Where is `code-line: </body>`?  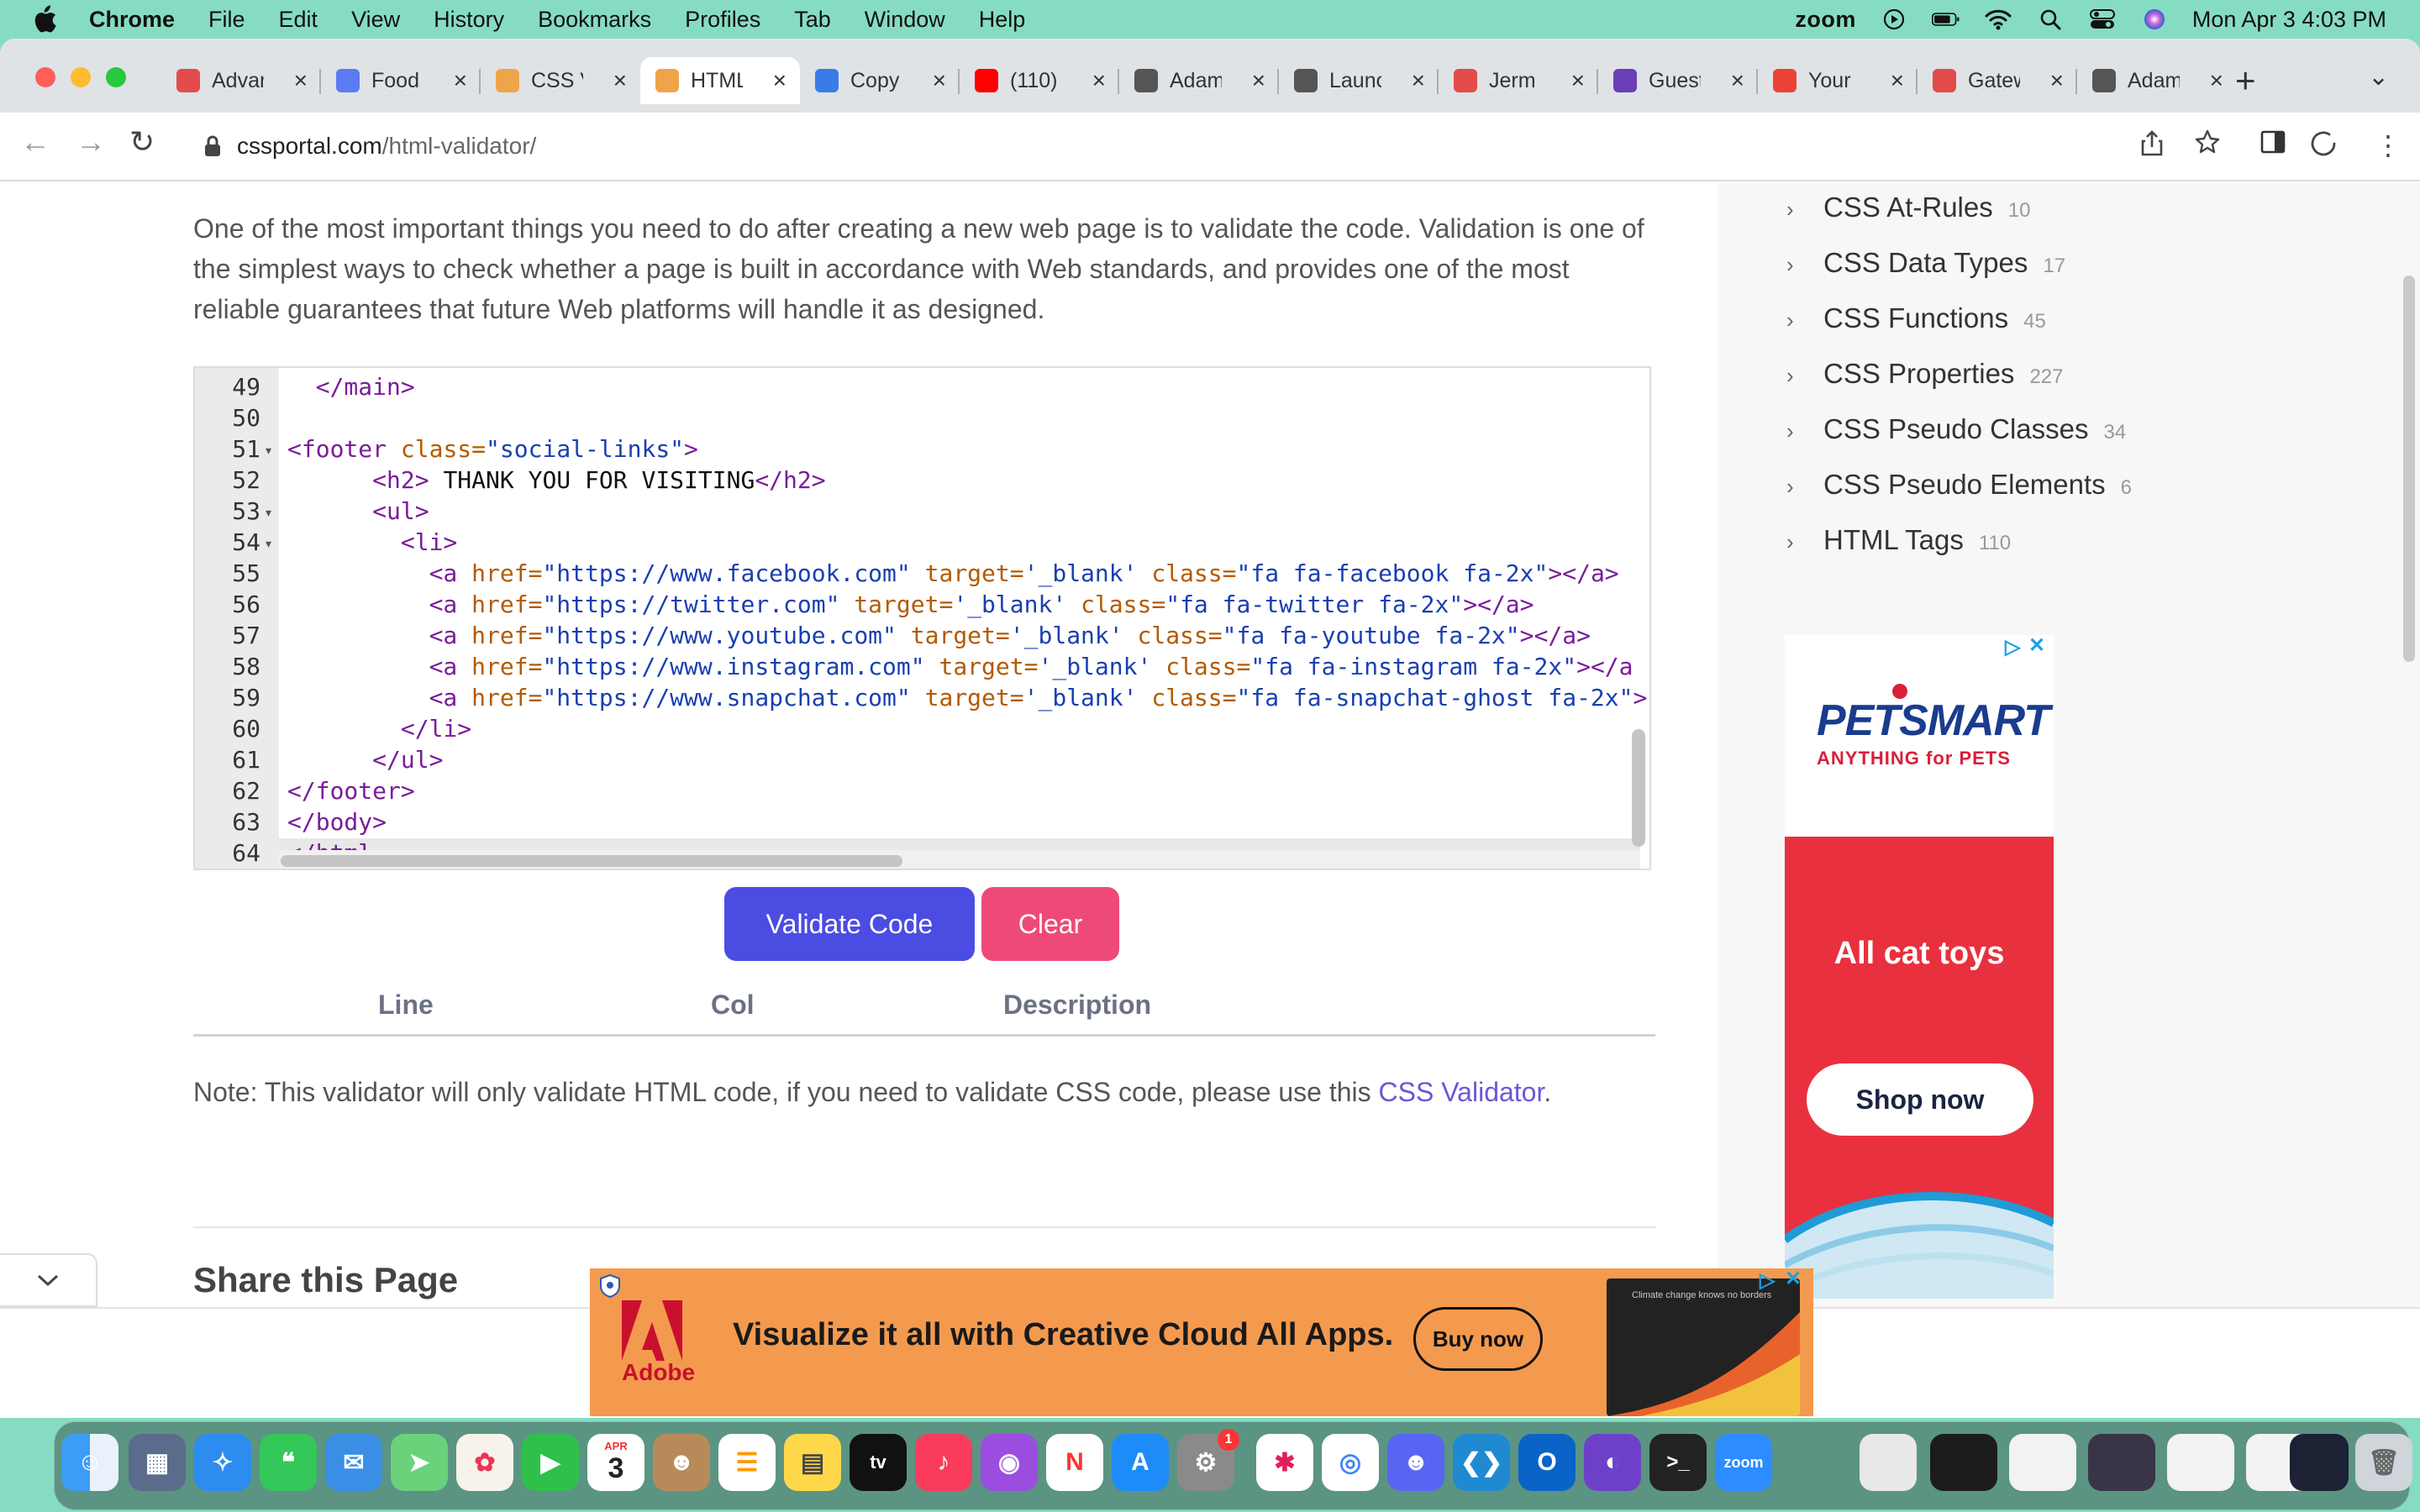
code-line: </body> is located at coordinates (337, 822).